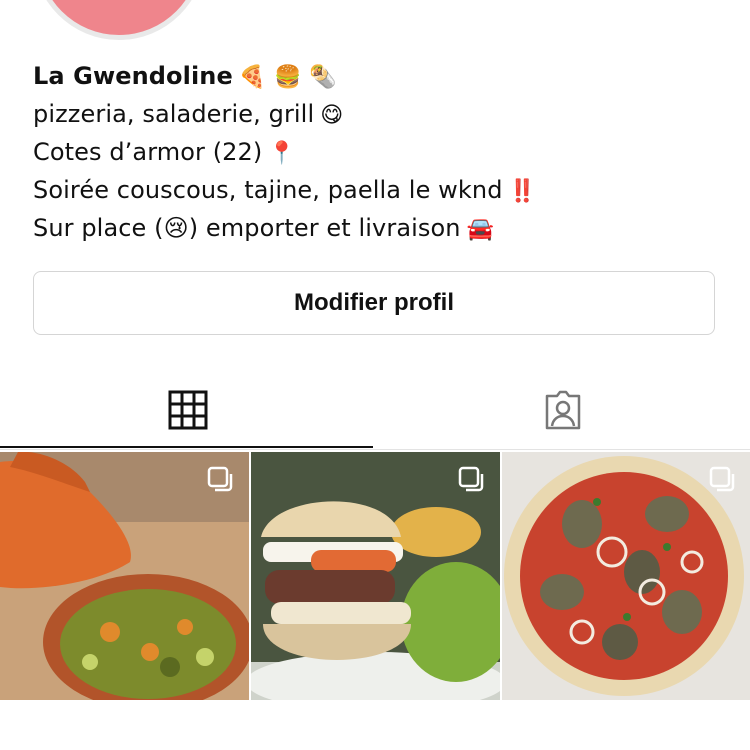  I want to click on bio-category-text: pizzeria, saladerie, grill, so click(174, 114).